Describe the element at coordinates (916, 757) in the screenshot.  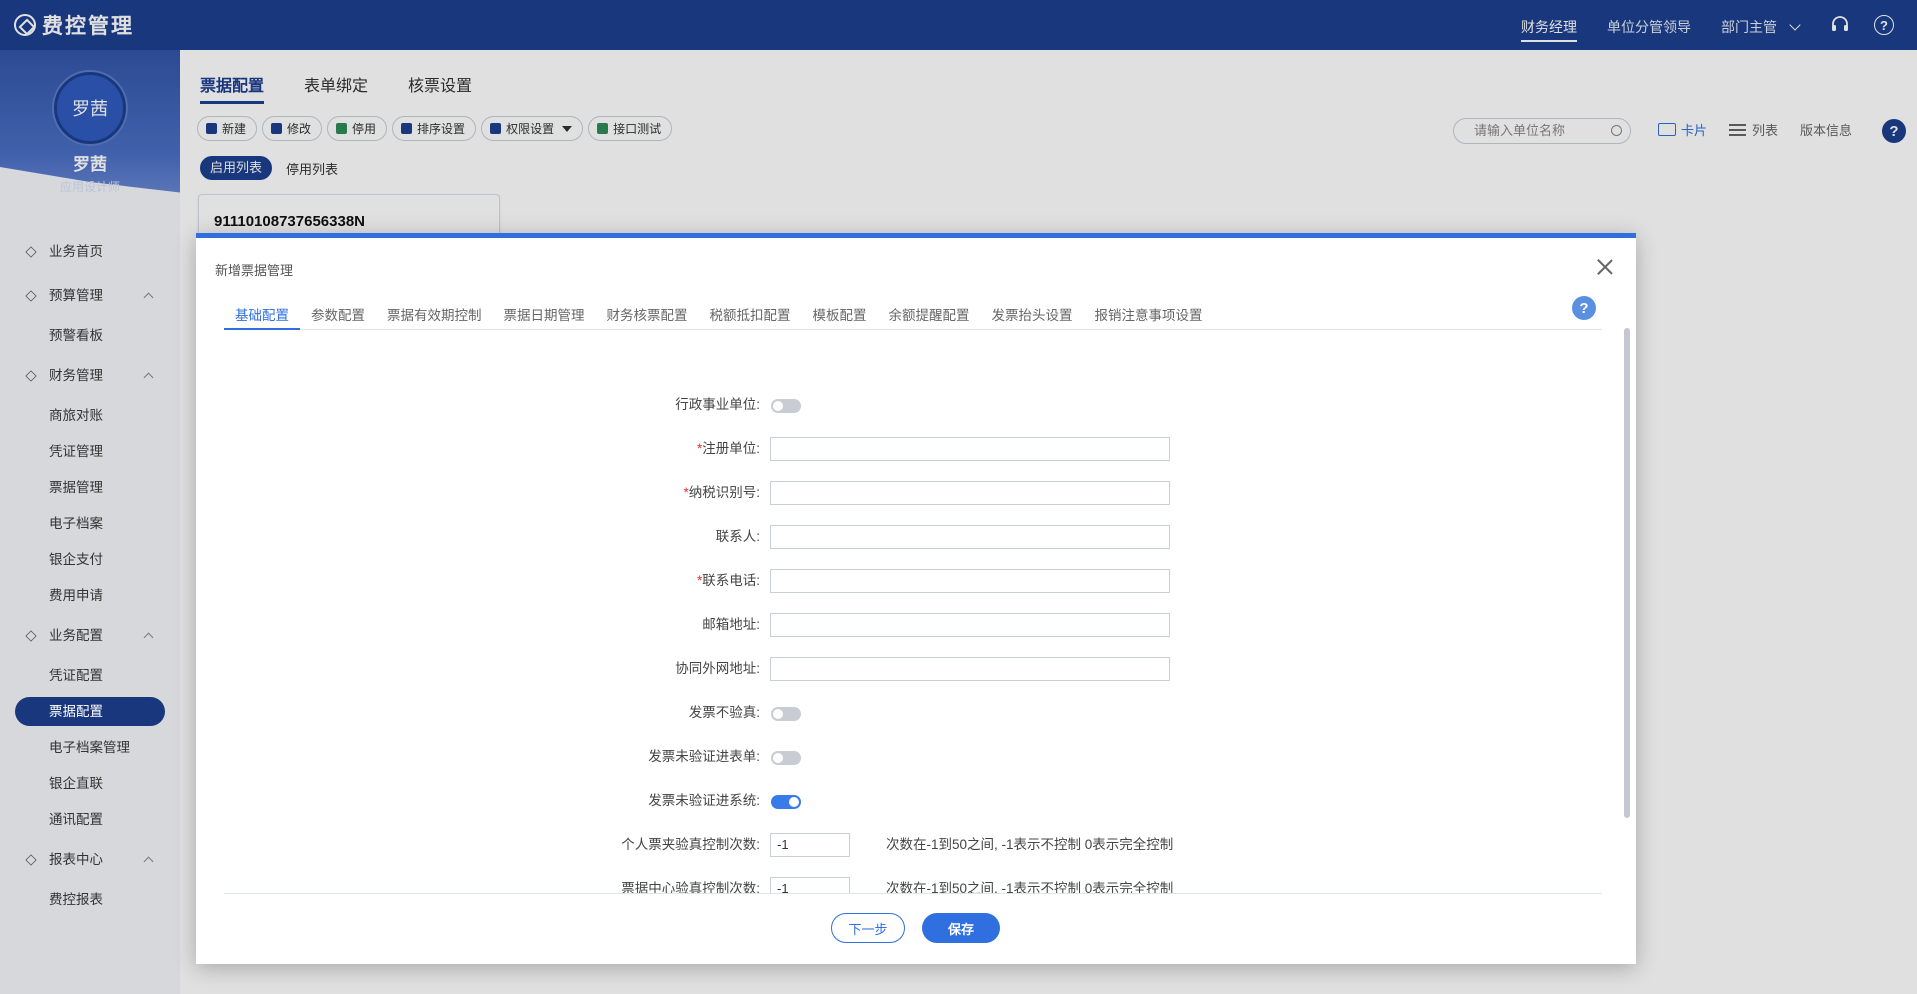
I see `form-row: 发票未验证进表单:` at that location.